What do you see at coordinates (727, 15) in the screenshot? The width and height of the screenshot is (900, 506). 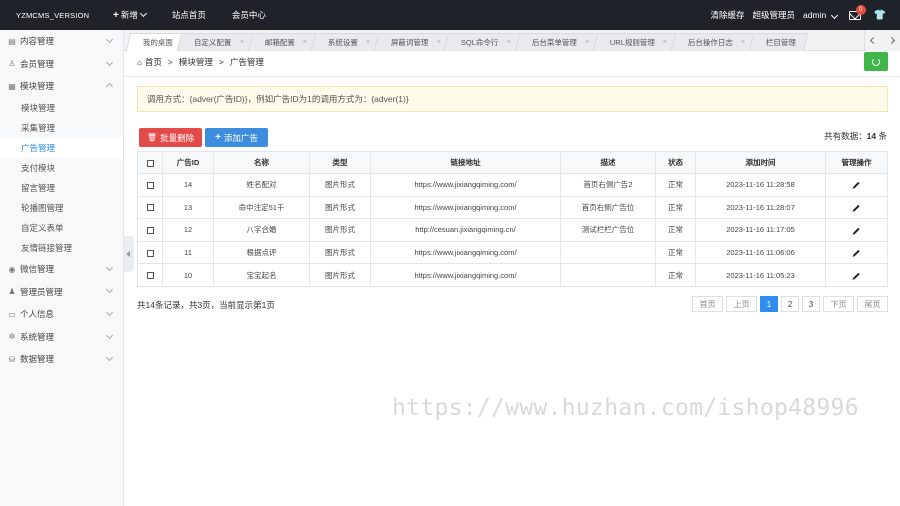 I see `clear-cache-link: 清除缓存` at bounding box center [727, 15].